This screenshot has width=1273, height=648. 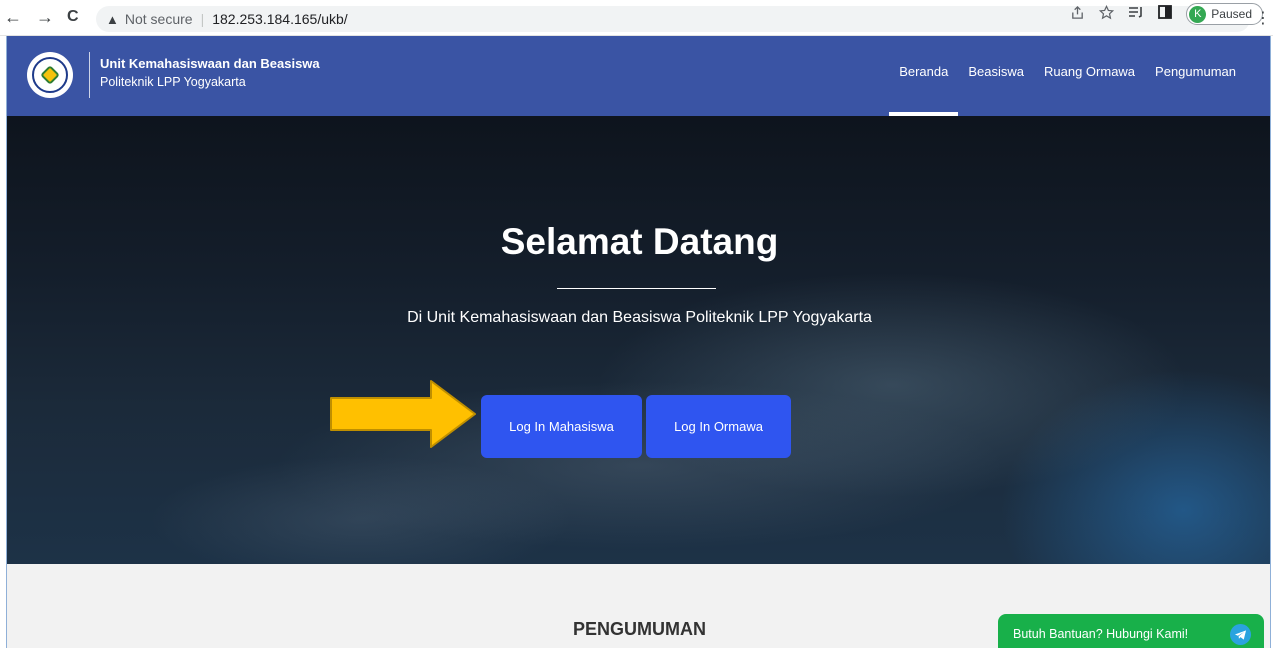 What do you see at coordinates (112, 19) in the screenshot?
I see `security-warning-icon: ▲` at bounding box center [112, 19].